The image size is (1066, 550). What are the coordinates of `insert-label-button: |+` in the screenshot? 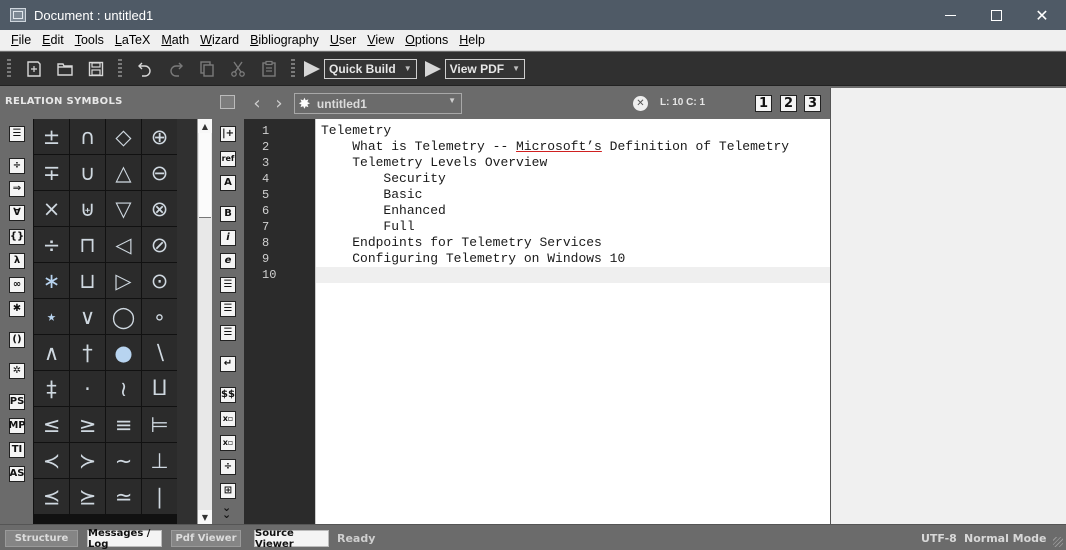 It's located at (228, 134).